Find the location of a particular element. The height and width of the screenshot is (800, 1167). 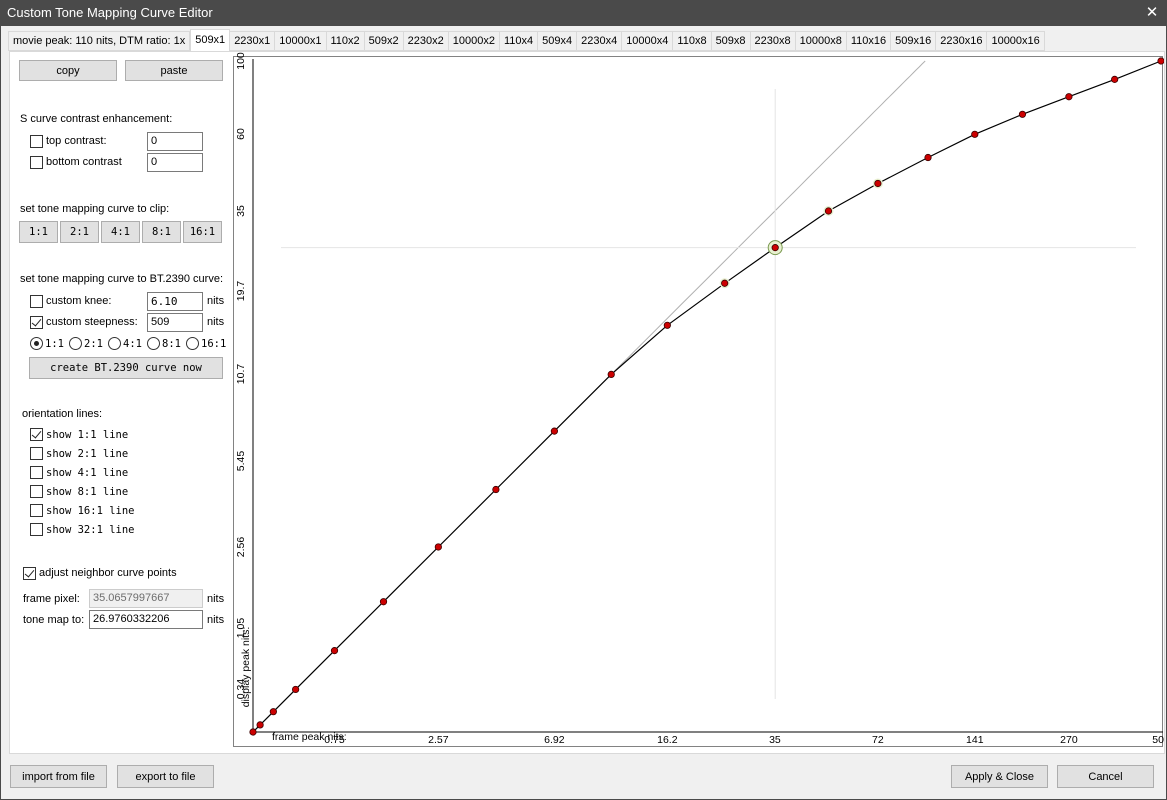

show-line-label: show 32:1 line is located at coordinates (90, 530).